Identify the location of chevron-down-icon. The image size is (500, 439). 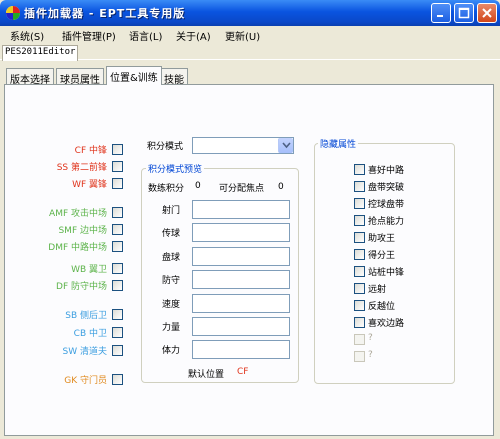
(286, 145).